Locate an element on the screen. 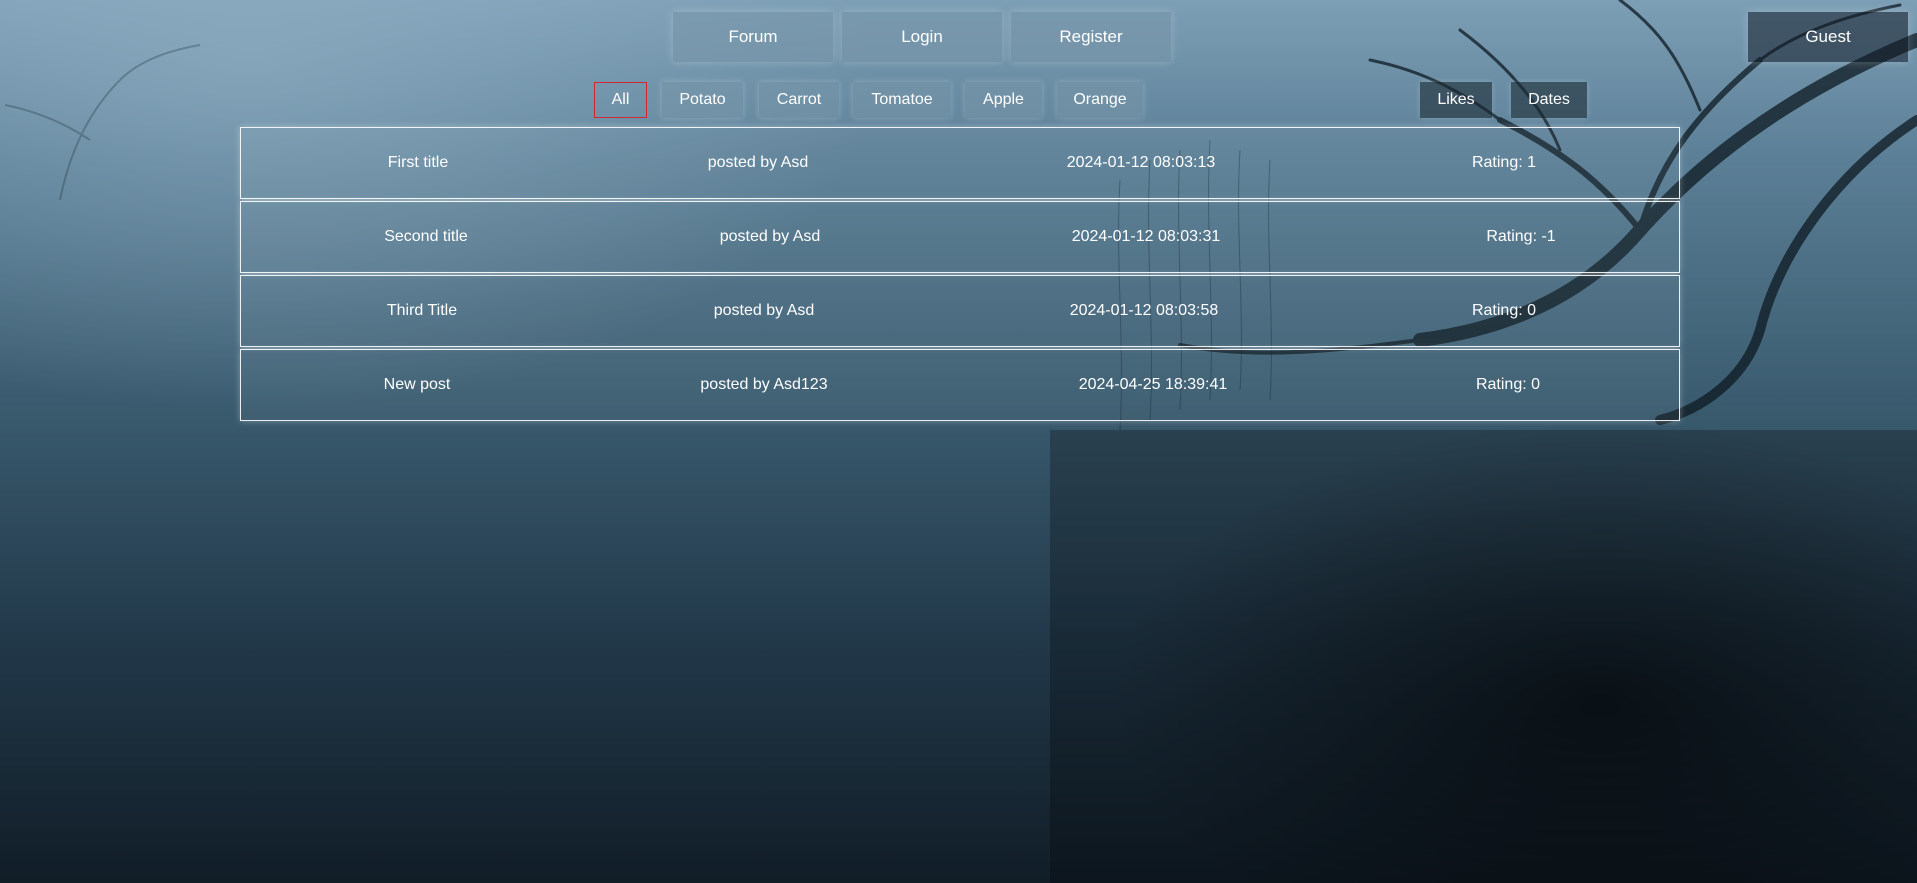 The image size is (1917, 883). post-date: 2024-01-12 08:03:13 is located at coordinates (1141, 162).